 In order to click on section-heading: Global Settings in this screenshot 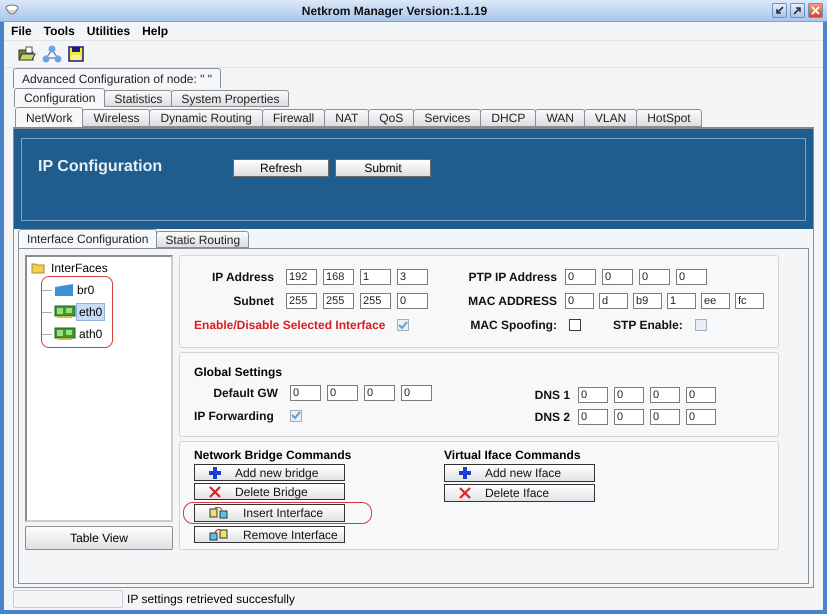, I will do `click(239, 372)`.